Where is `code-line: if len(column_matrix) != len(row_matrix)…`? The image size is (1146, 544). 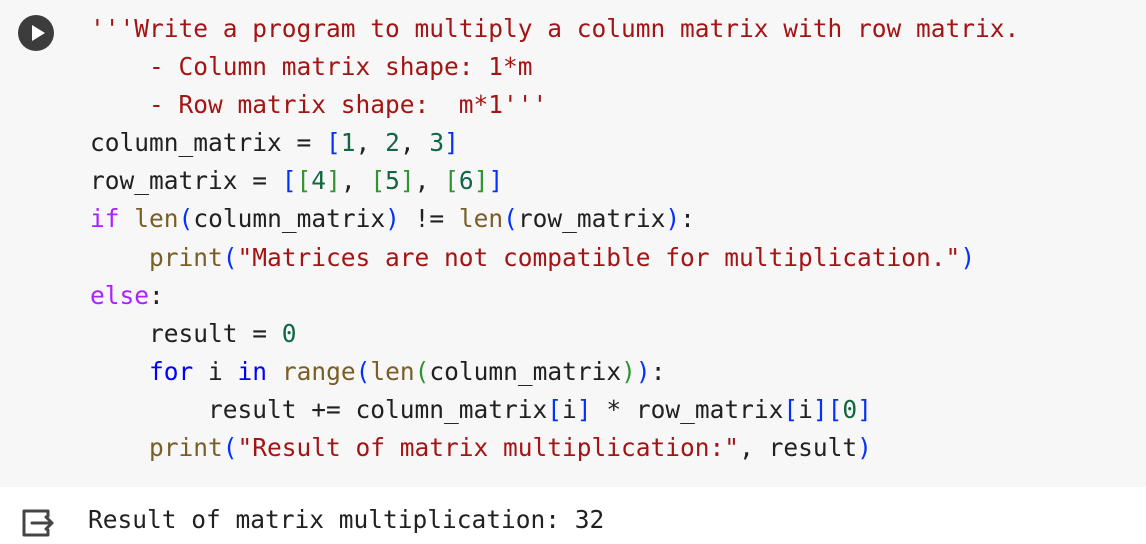
code-line: if len(column_matrix) != len(row_matrix)… is located at coordinates (392, 219).